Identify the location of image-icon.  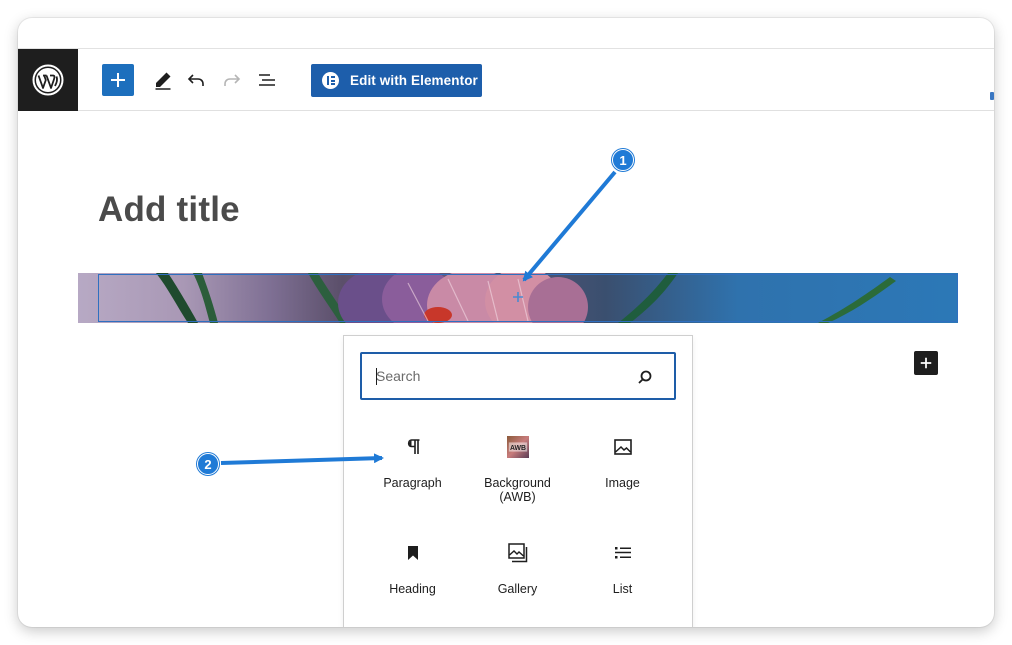
(623, 447).